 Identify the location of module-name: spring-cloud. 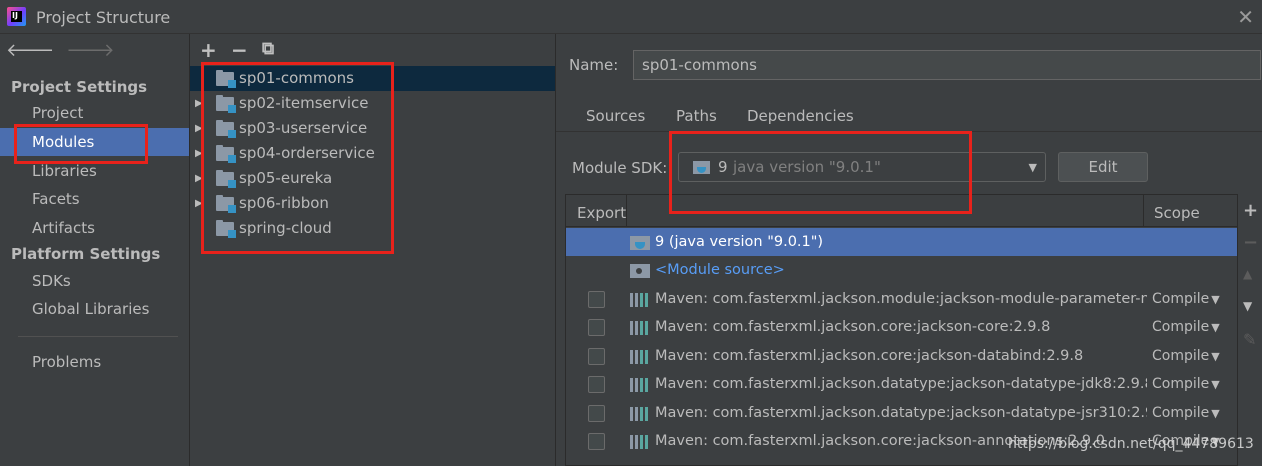
(285, 228).